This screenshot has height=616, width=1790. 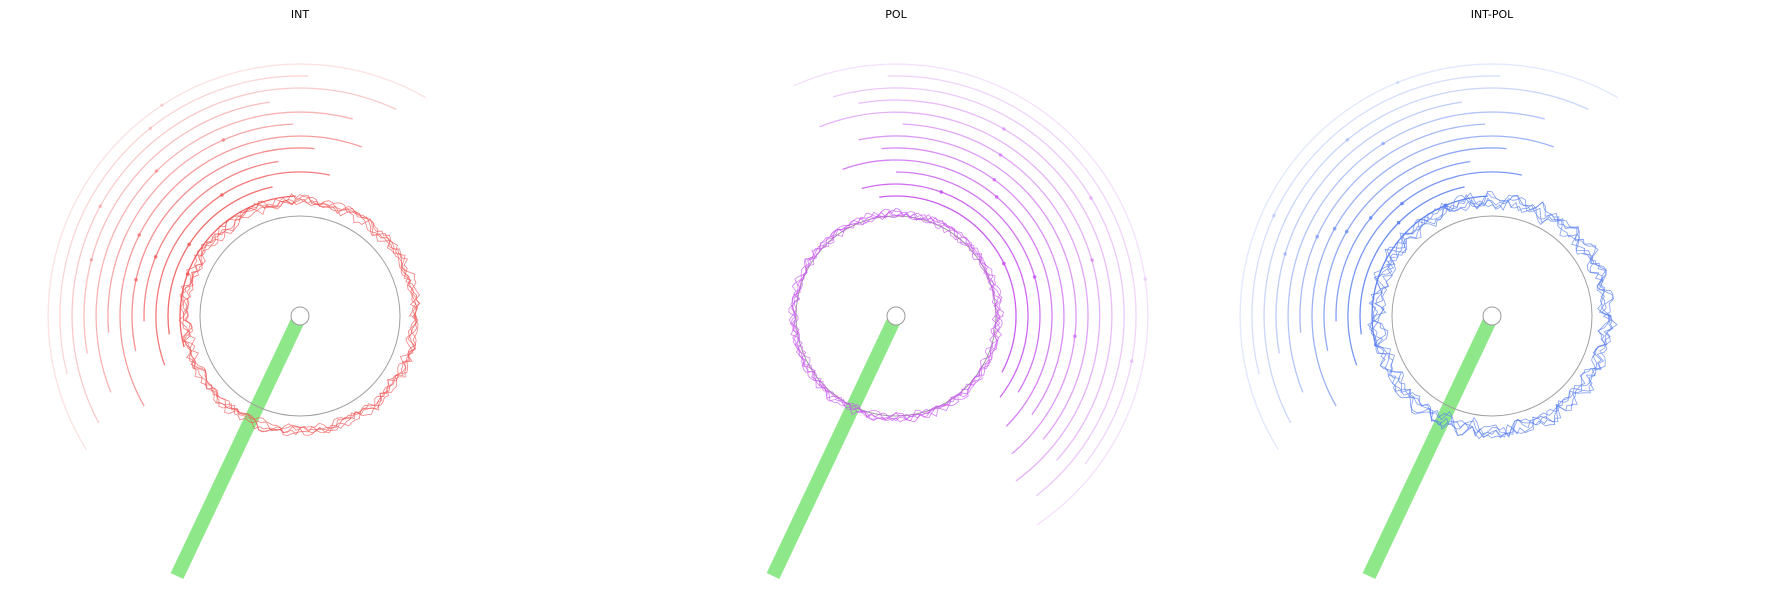 I want to click on panel-title-pol: POL, so click(x=896, y=14).